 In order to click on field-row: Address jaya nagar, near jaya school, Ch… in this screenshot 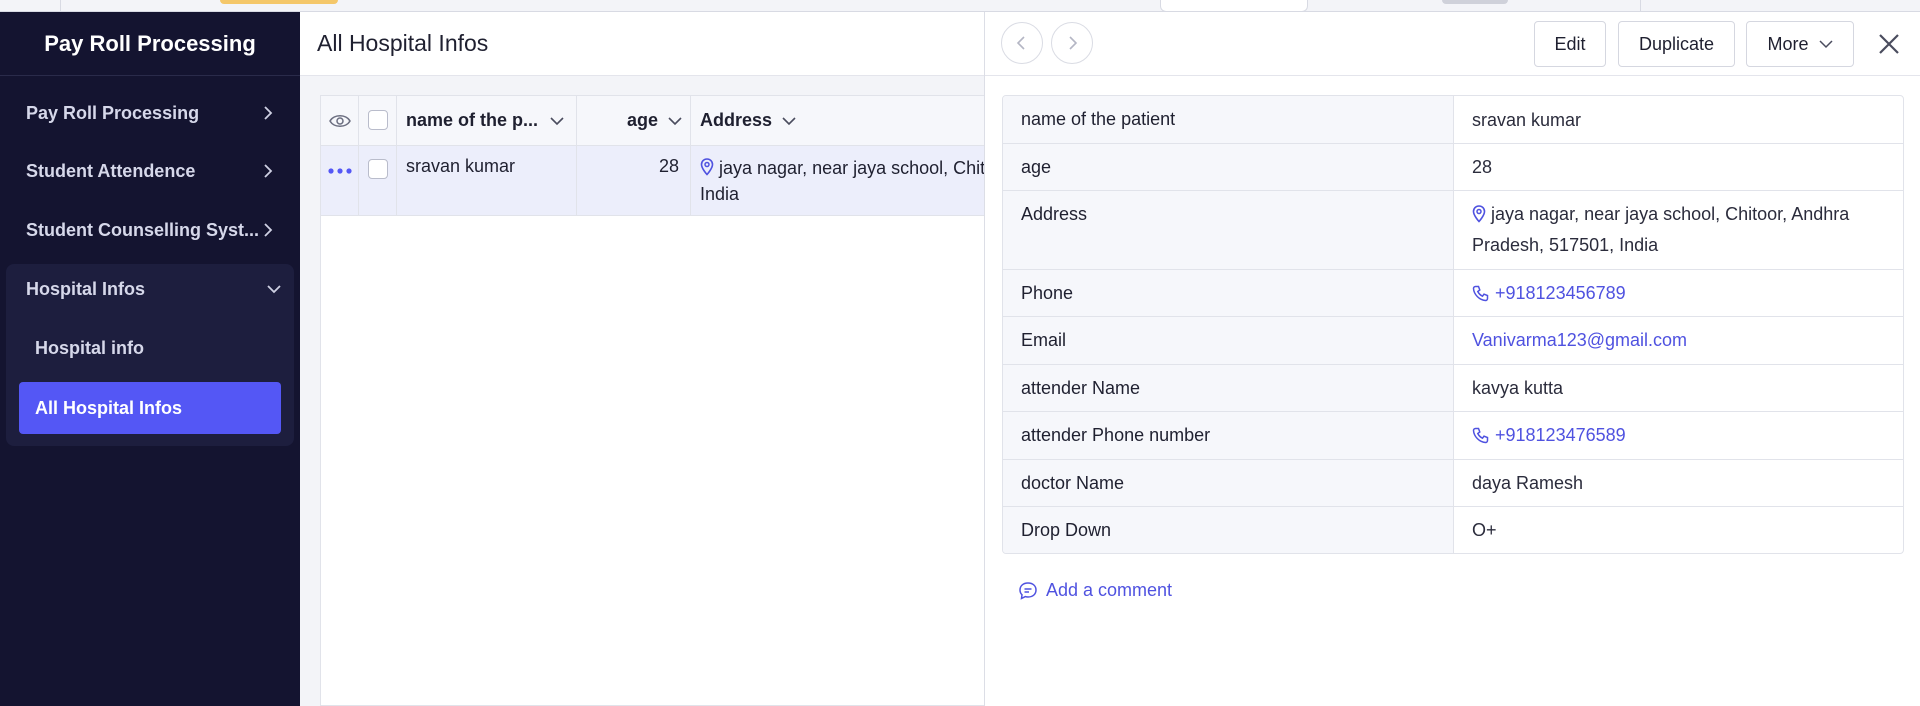, I will do `click(1453, 230)`.